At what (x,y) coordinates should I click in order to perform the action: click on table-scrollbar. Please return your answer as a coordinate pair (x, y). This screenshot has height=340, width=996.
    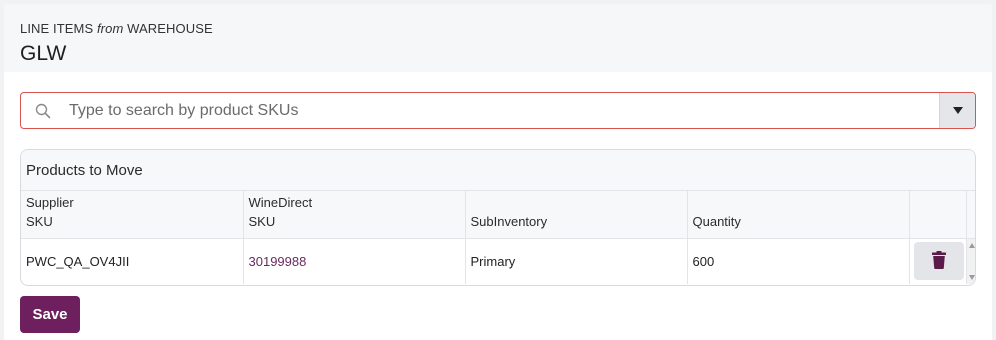
    Looking at the image, I should click on (970, 261).